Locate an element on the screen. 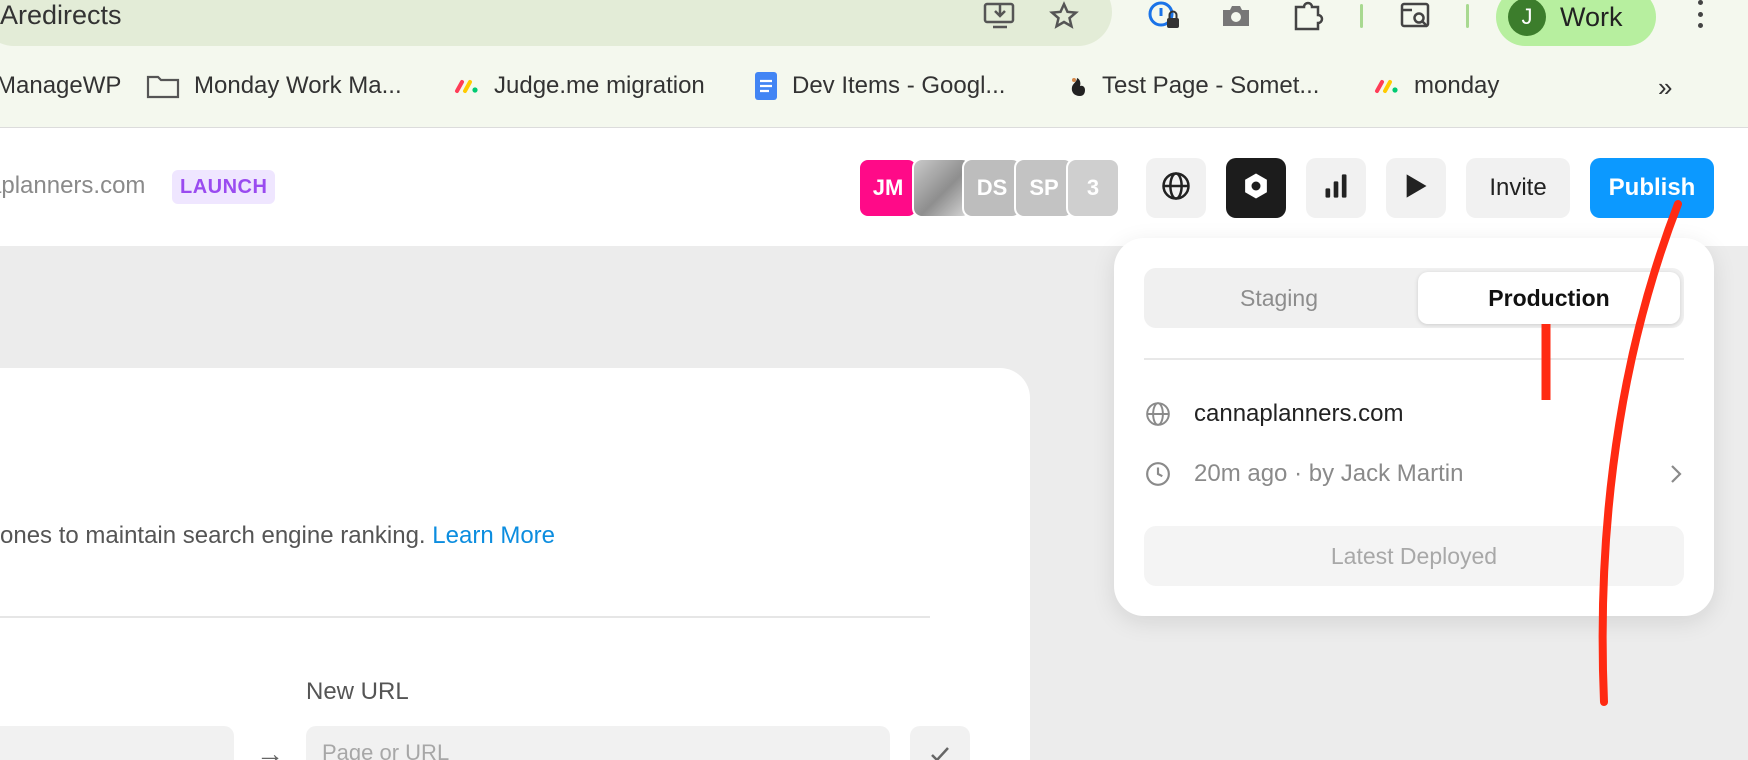 Image resolution: width=1748 pixels, height=760 pixels. hexagon-gear-icon is located at coordinates (1256, 188).